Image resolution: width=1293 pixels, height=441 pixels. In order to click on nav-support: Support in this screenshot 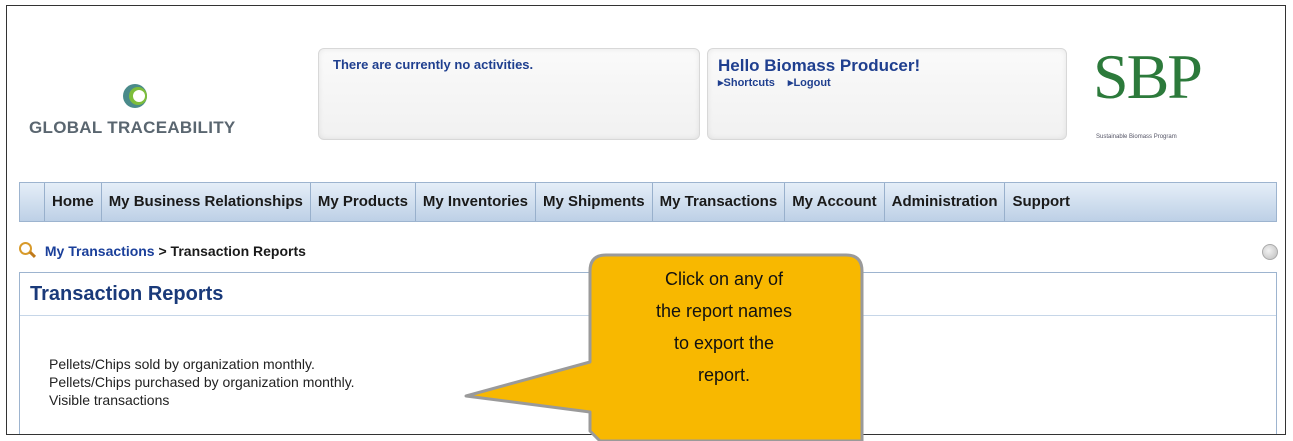, I will do `click(1041, 202)`.